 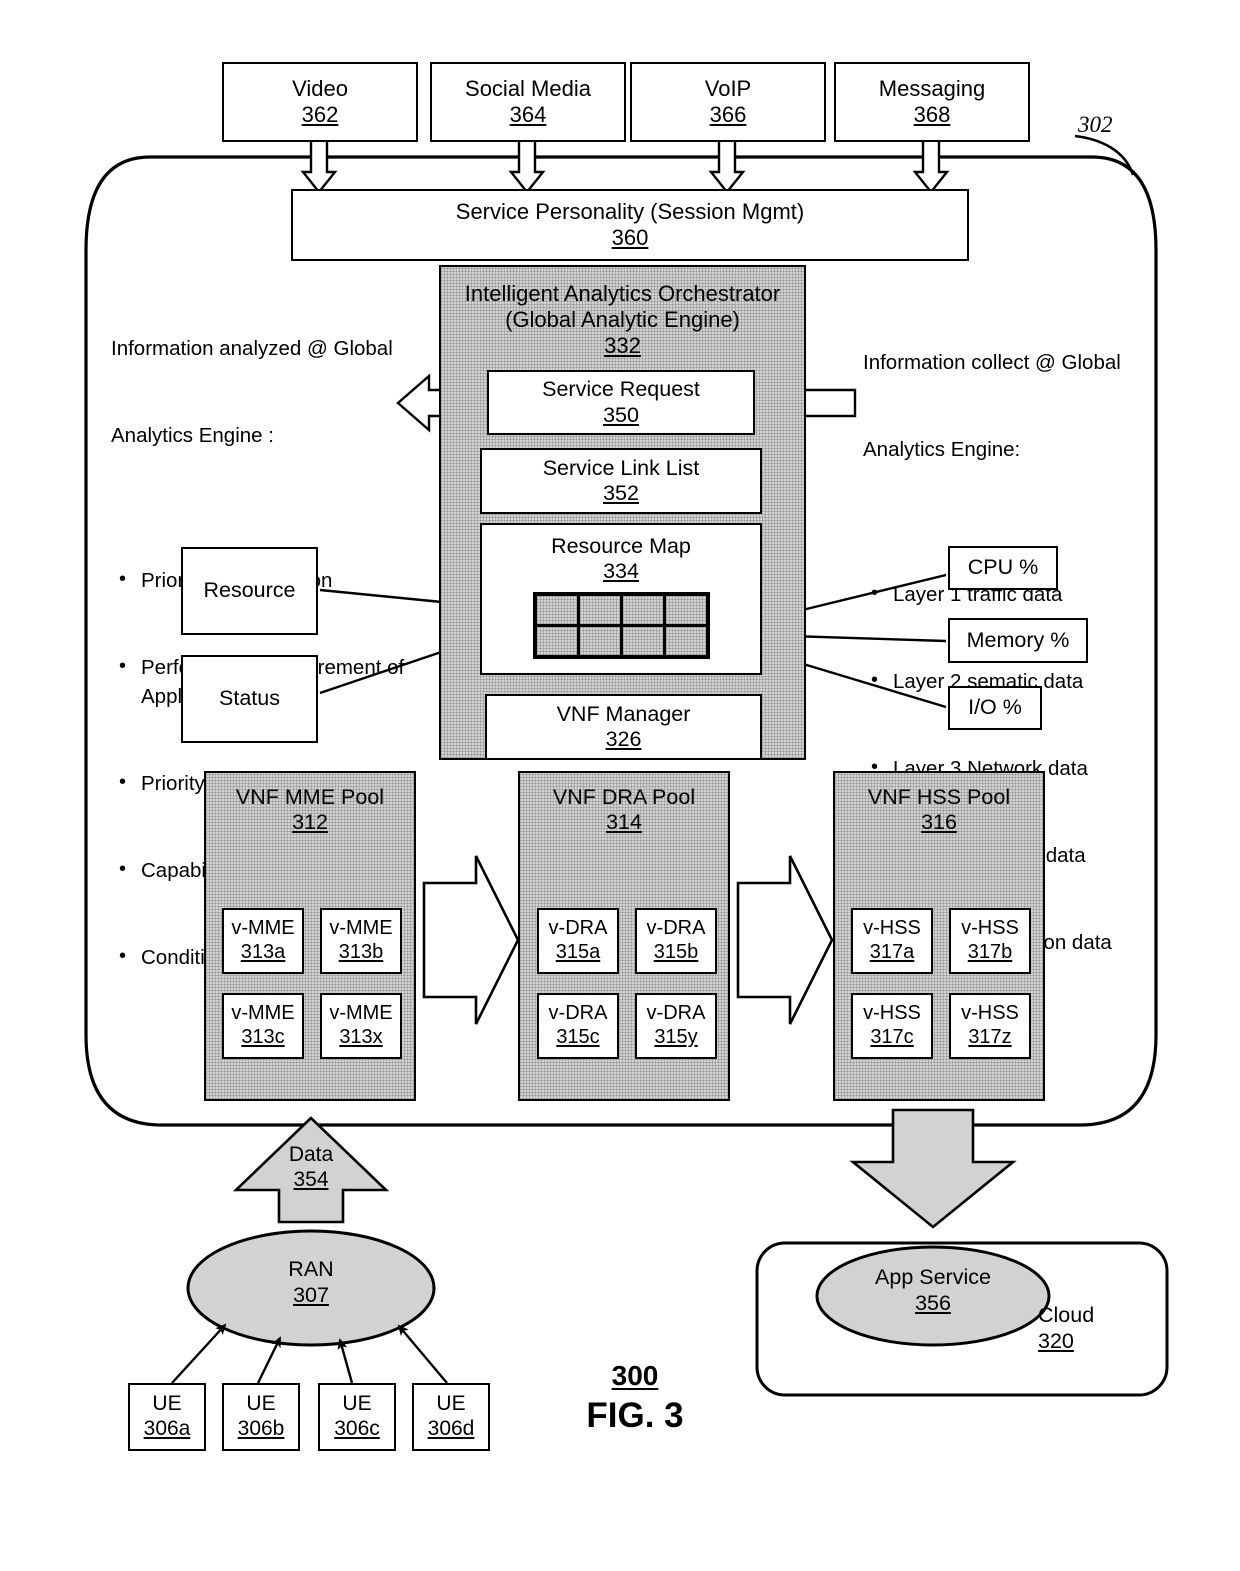 I want to click on vnf-node-v-hss-317a: v-HSS 317a, so click(x=892, y=941).